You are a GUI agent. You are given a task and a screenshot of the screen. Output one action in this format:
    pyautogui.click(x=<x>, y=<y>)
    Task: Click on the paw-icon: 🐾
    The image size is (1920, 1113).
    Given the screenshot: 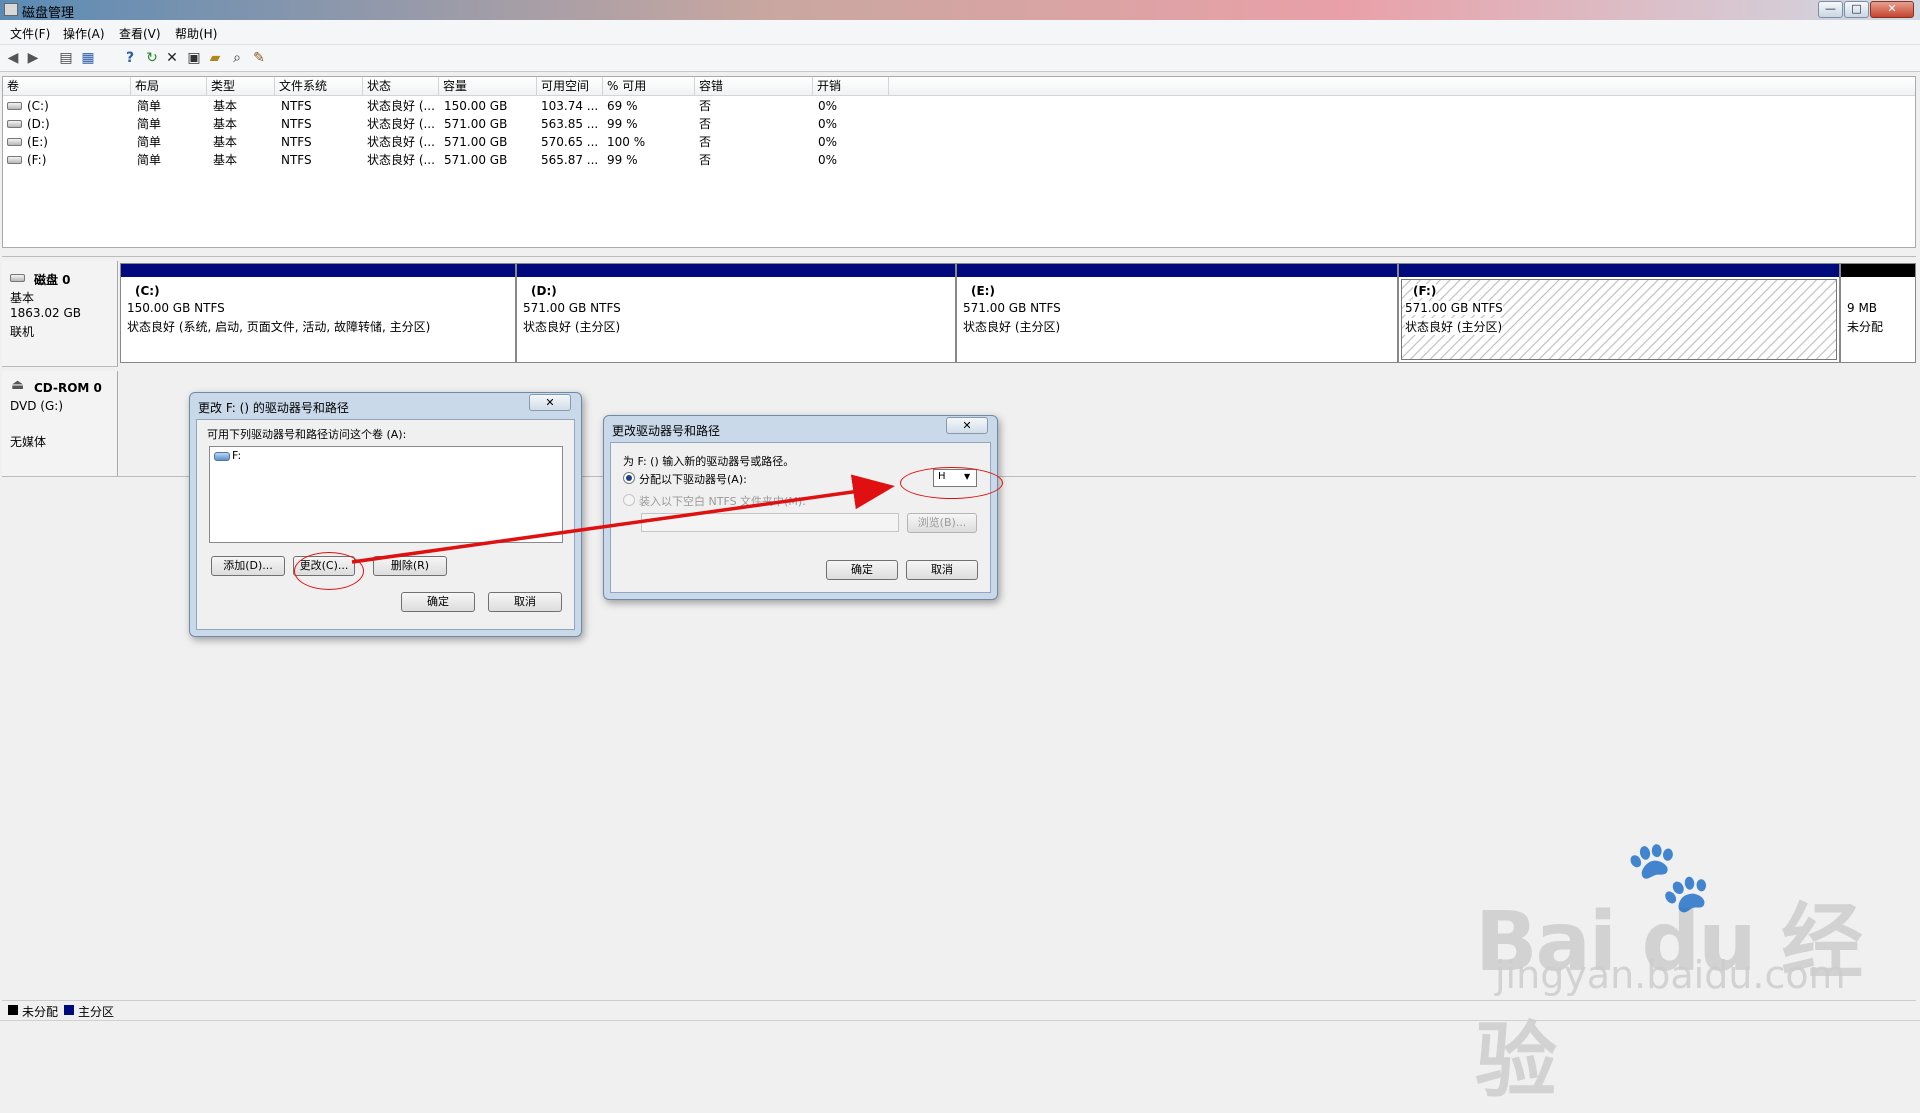 What is the action you would take?
    pyautogui.click(x=1669, y=876)
    